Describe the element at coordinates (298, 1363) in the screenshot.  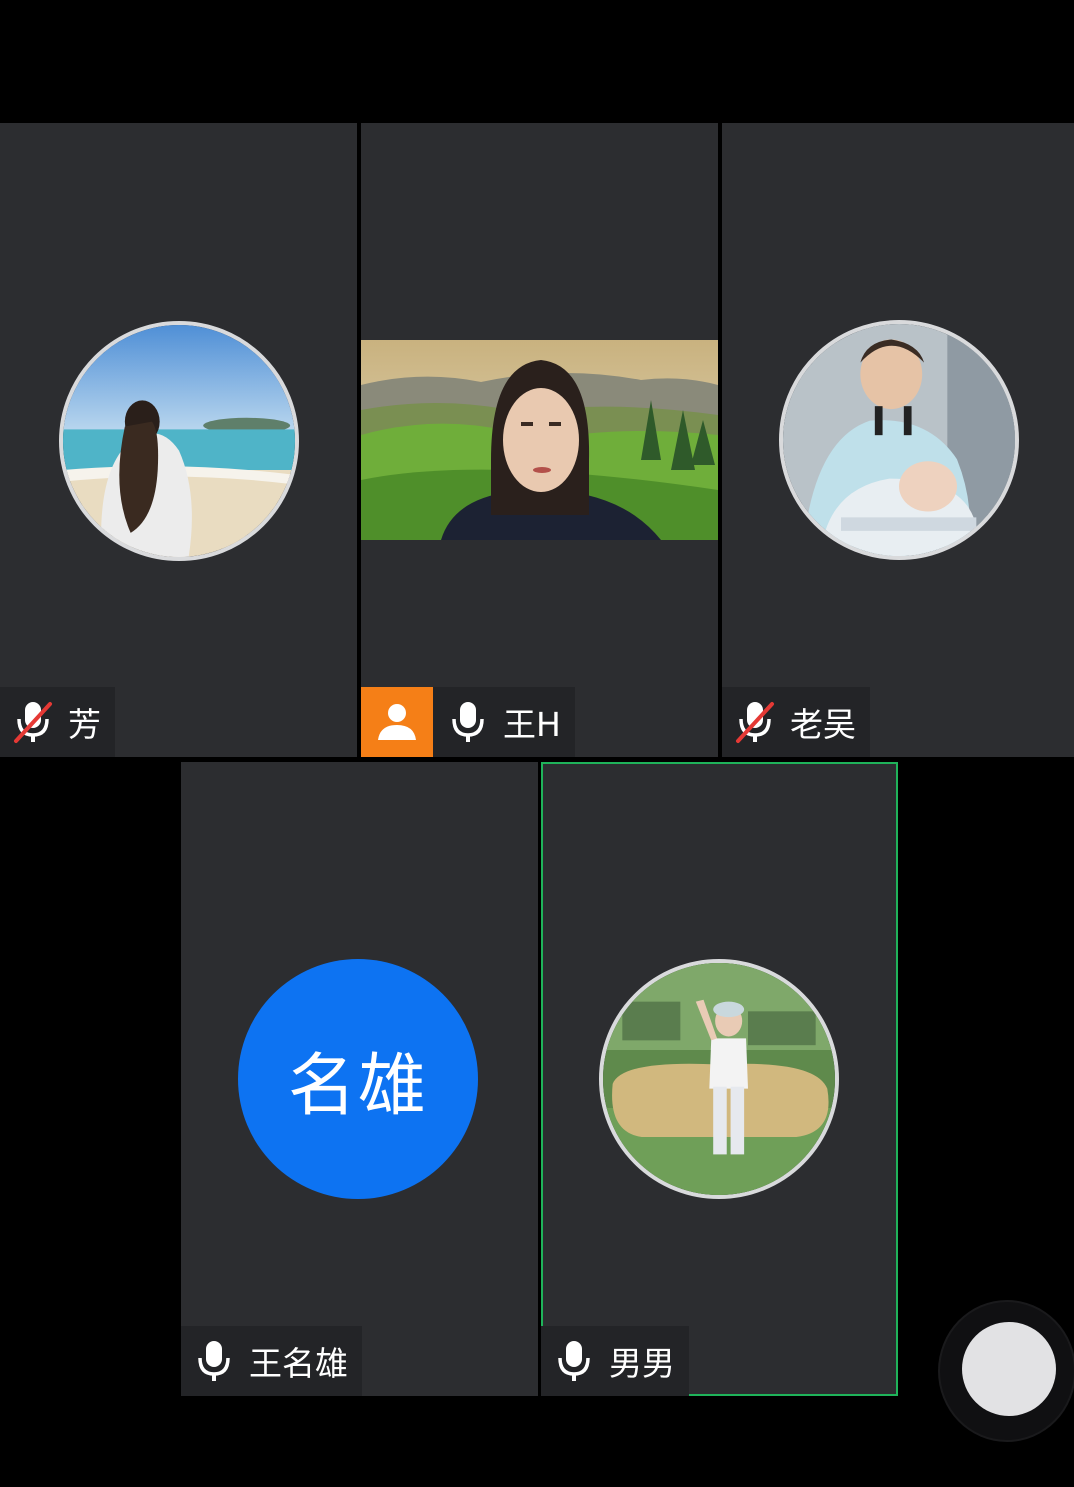
I see `participant-name: 王名雄` at that location.